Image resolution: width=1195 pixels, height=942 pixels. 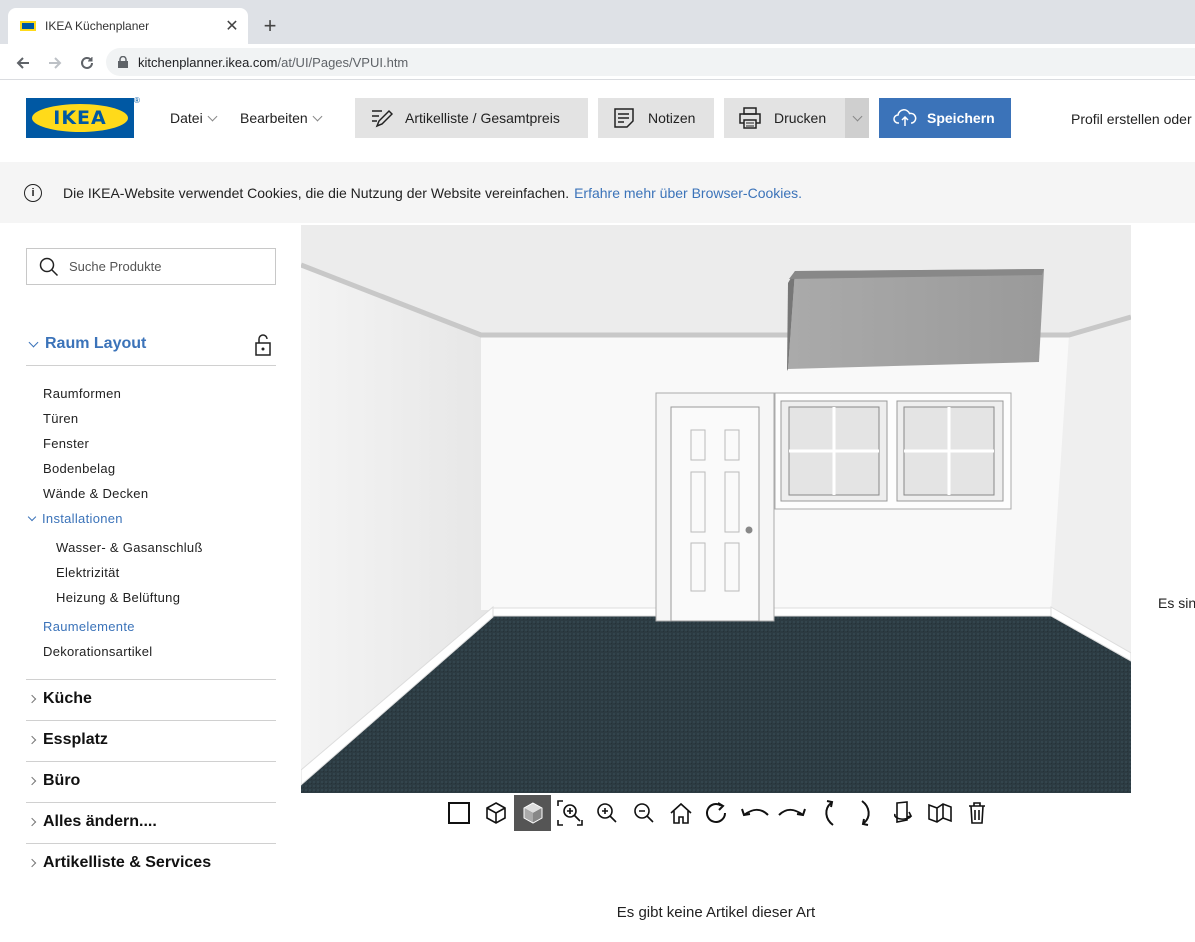 What do you see at coordinates (208, 62) in the screenshot?
I see `url-host: kitchenplanner.ikea.com` at bounding box center [208, 62].